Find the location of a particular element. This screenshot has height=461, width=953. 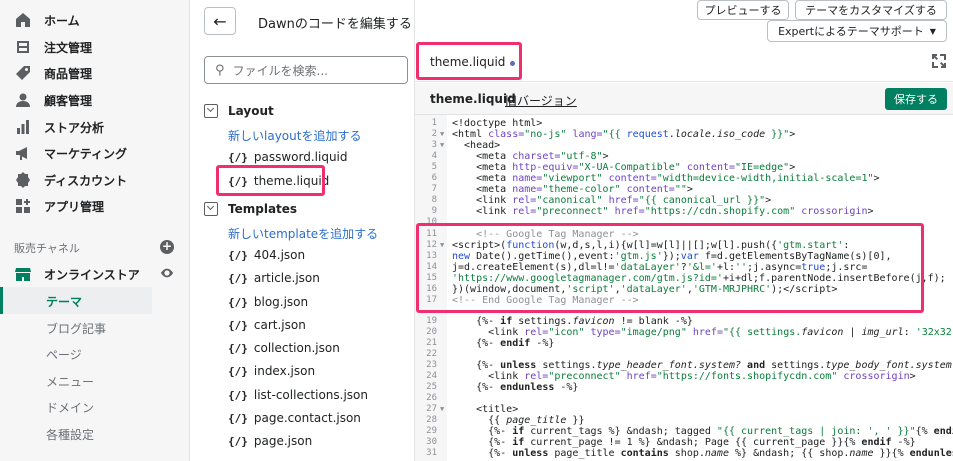

file-item: {/} index.json is located at coordinates (271, 371).